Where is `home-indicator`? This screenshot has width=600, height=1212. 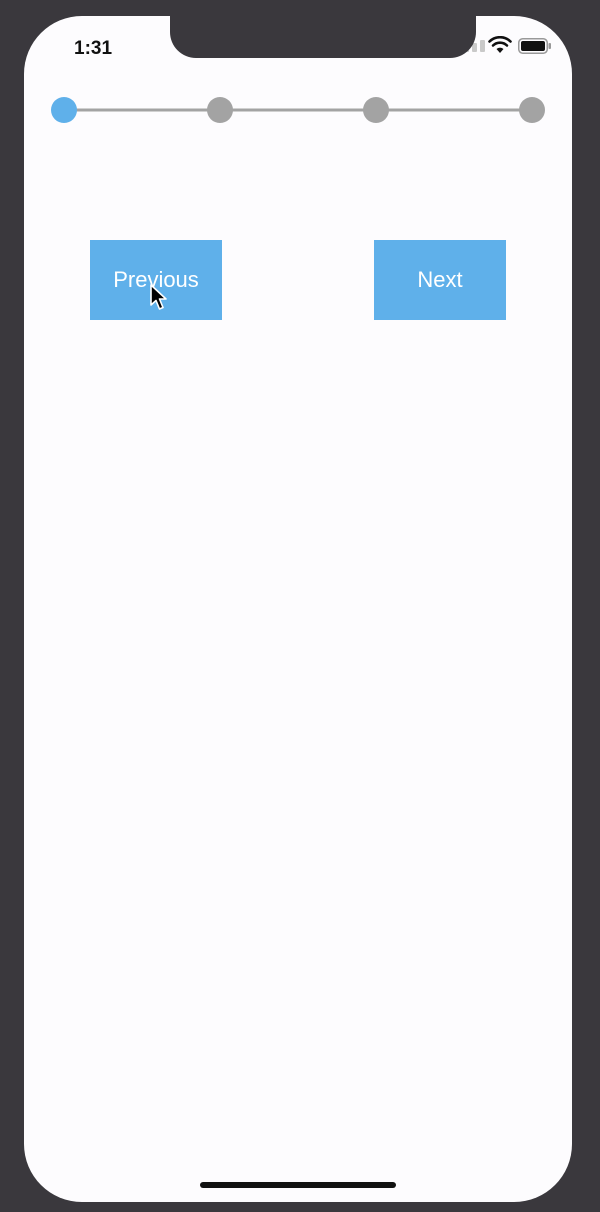
home-indicator is located at coordinates (298, 1185).